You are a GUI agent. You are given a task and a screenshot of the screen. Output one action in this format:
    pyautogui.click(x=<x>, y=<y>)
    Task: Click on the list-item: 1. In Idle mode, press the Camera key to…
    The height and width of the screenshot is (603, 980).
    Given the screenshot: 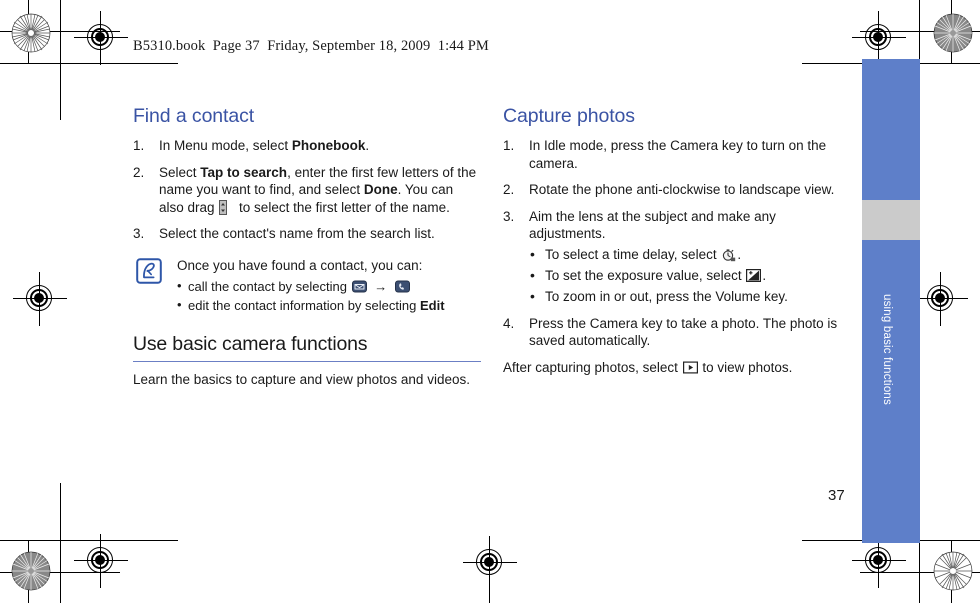 What is the action you would take?
    pyautogui.click(x=677, y=154)
    